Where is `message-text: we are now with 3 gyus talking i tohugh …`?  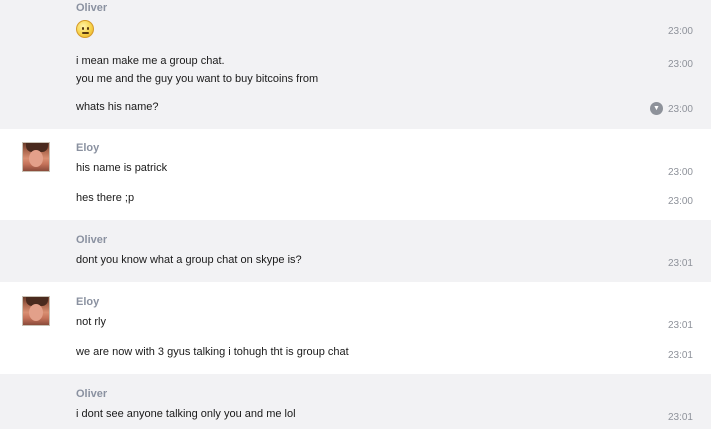 message-text: we are now with 3 gyus talking i tohugh … is located at coordinates (212, 352).